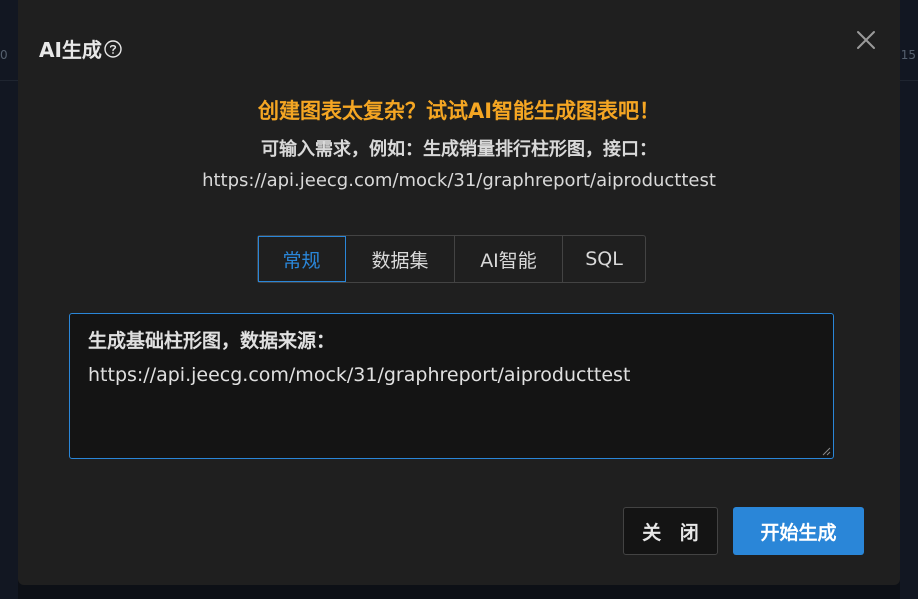 The height and width of the screenshot is (599, 918). What do you see at coordinates (212, 341) in the screenshot?
I see `textarea-line-1: 生成基础柱形图，数据来源：` at bounding box center [212, 341].